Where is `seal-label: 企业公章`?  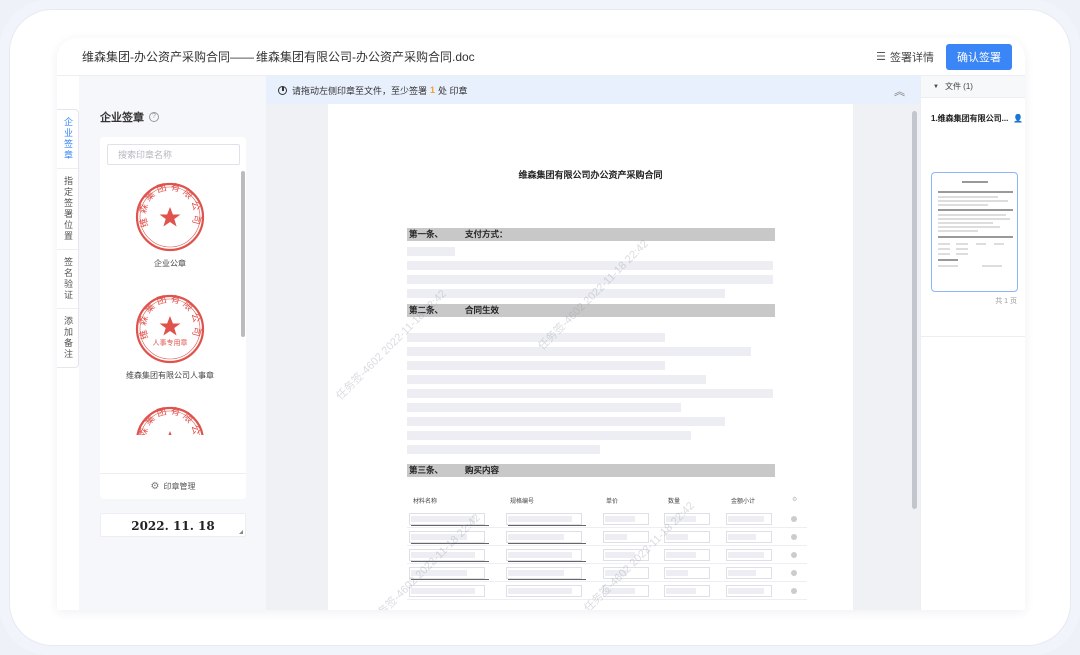 seal-label: 企业公章 is located at coordinates (170, 263).